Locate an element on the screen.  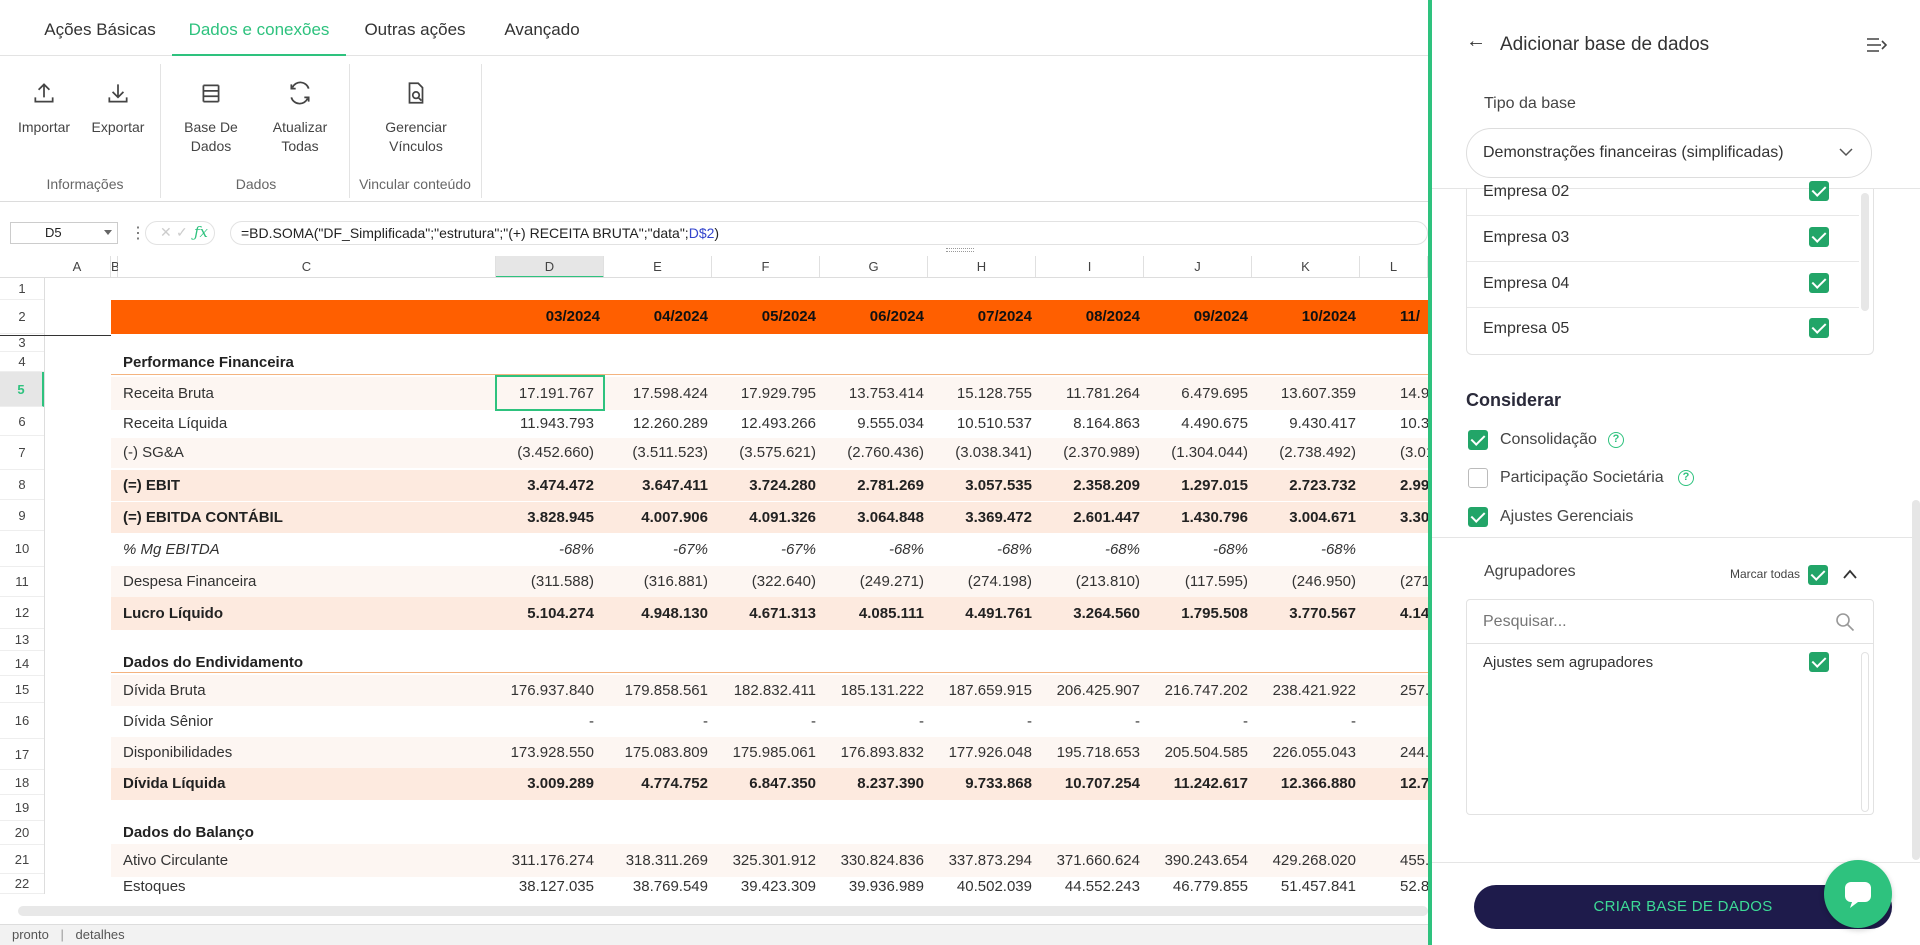
row-label: Ativo Circulante is located at coordinates (175, 860).